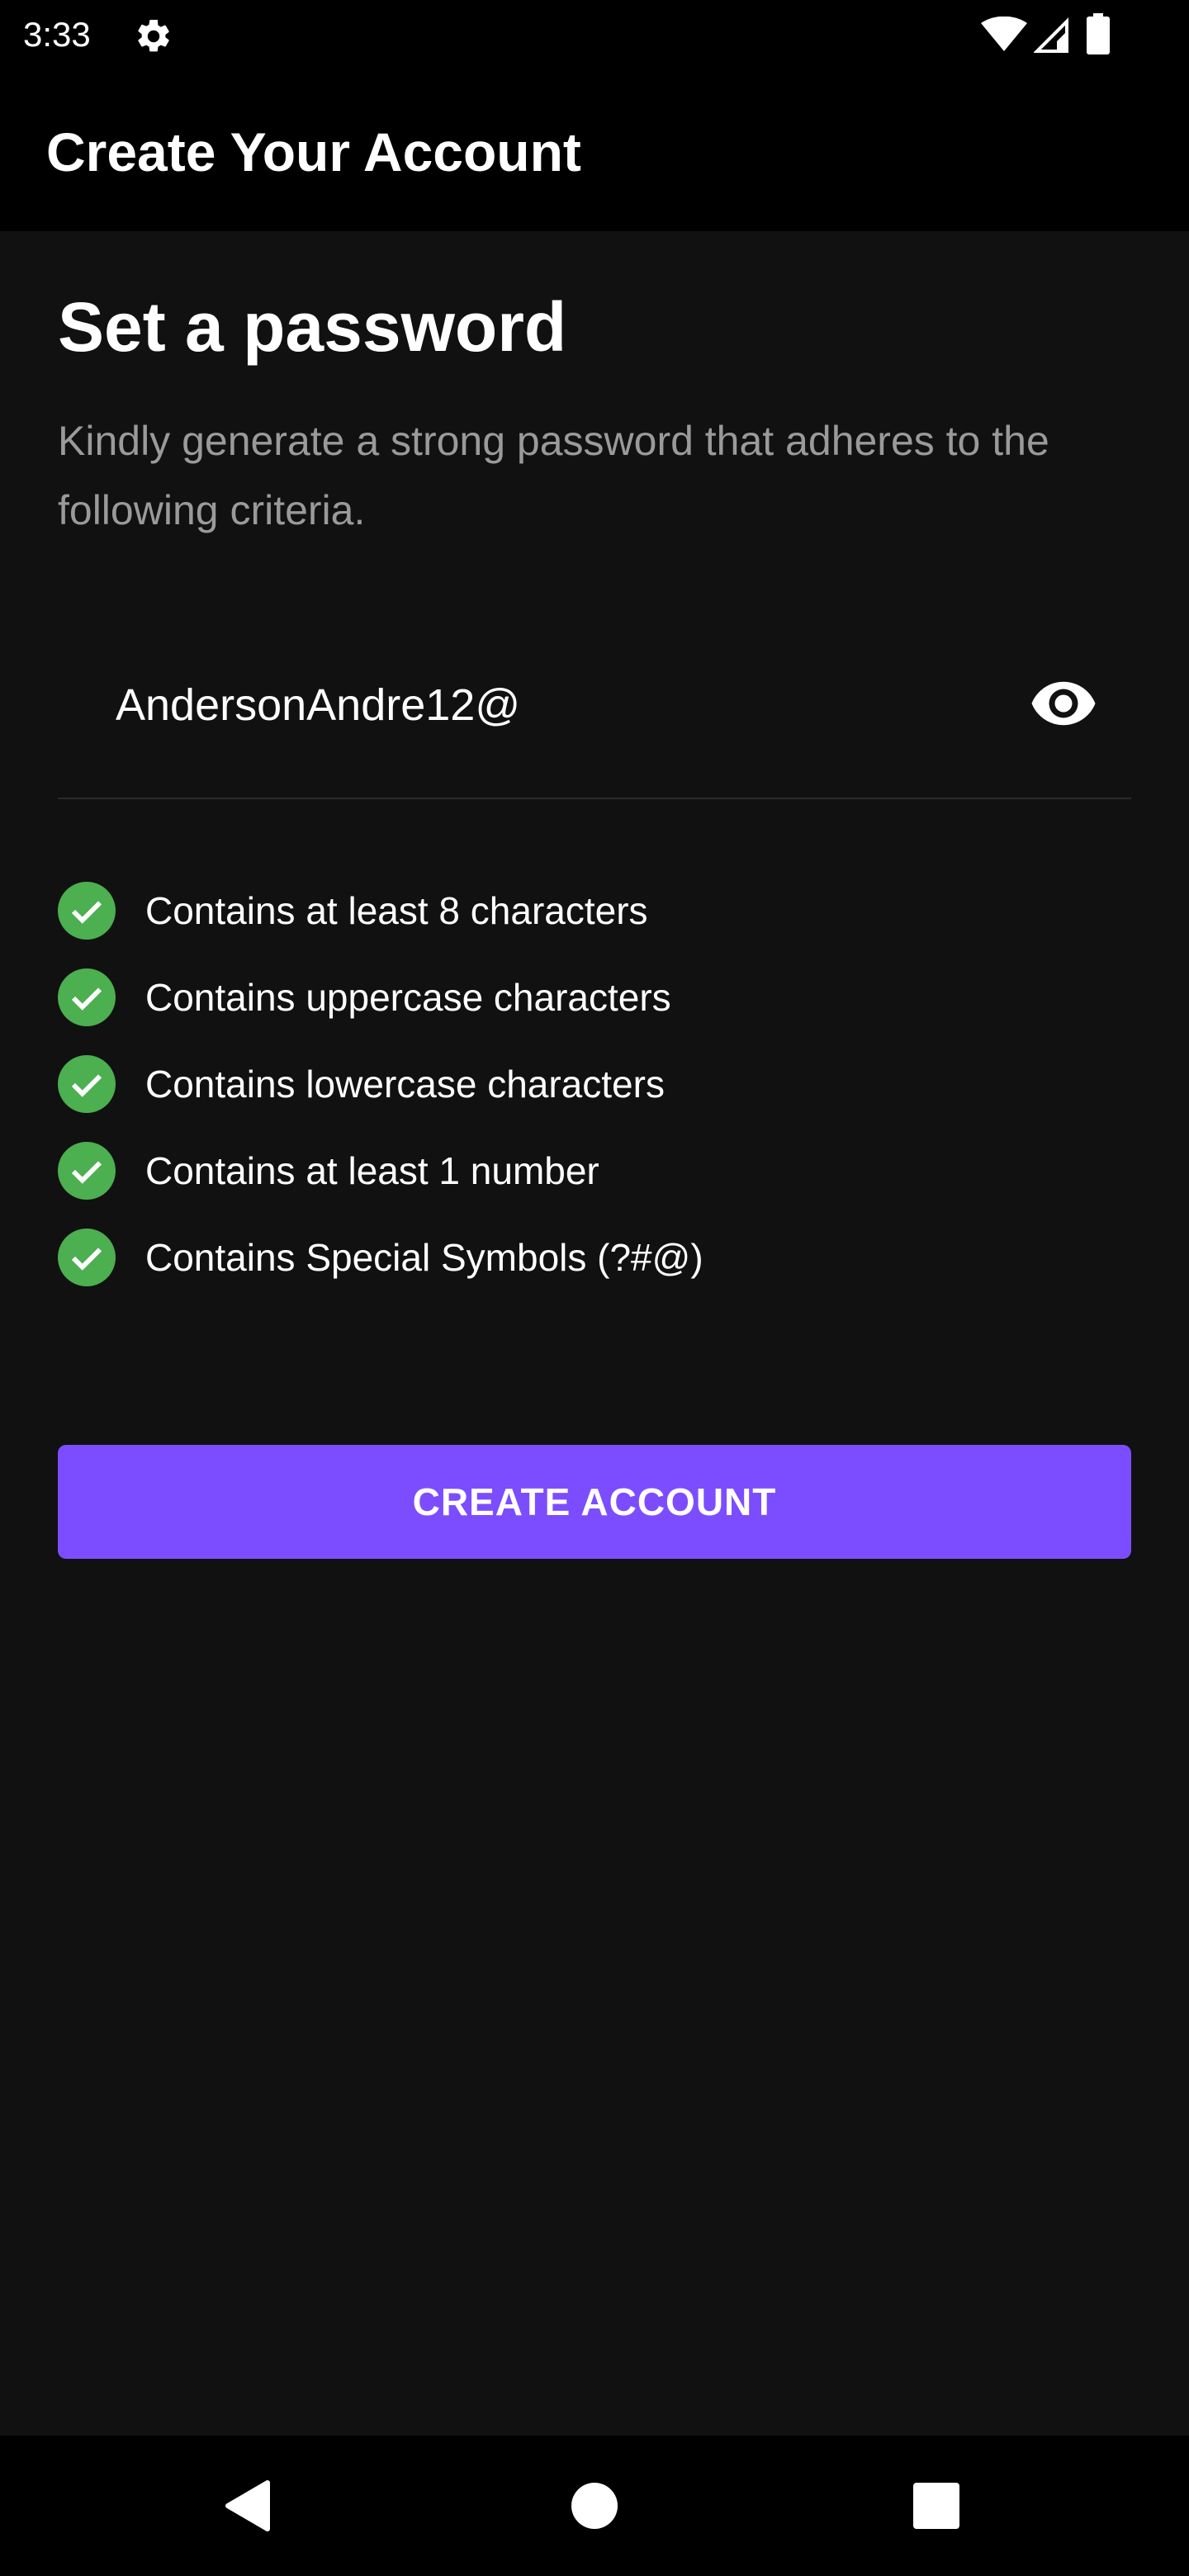  Describe the element at coordinates (594, 1502) in the screenshot. I see `create-account-button: CREATE ACCOUNT` at that location.